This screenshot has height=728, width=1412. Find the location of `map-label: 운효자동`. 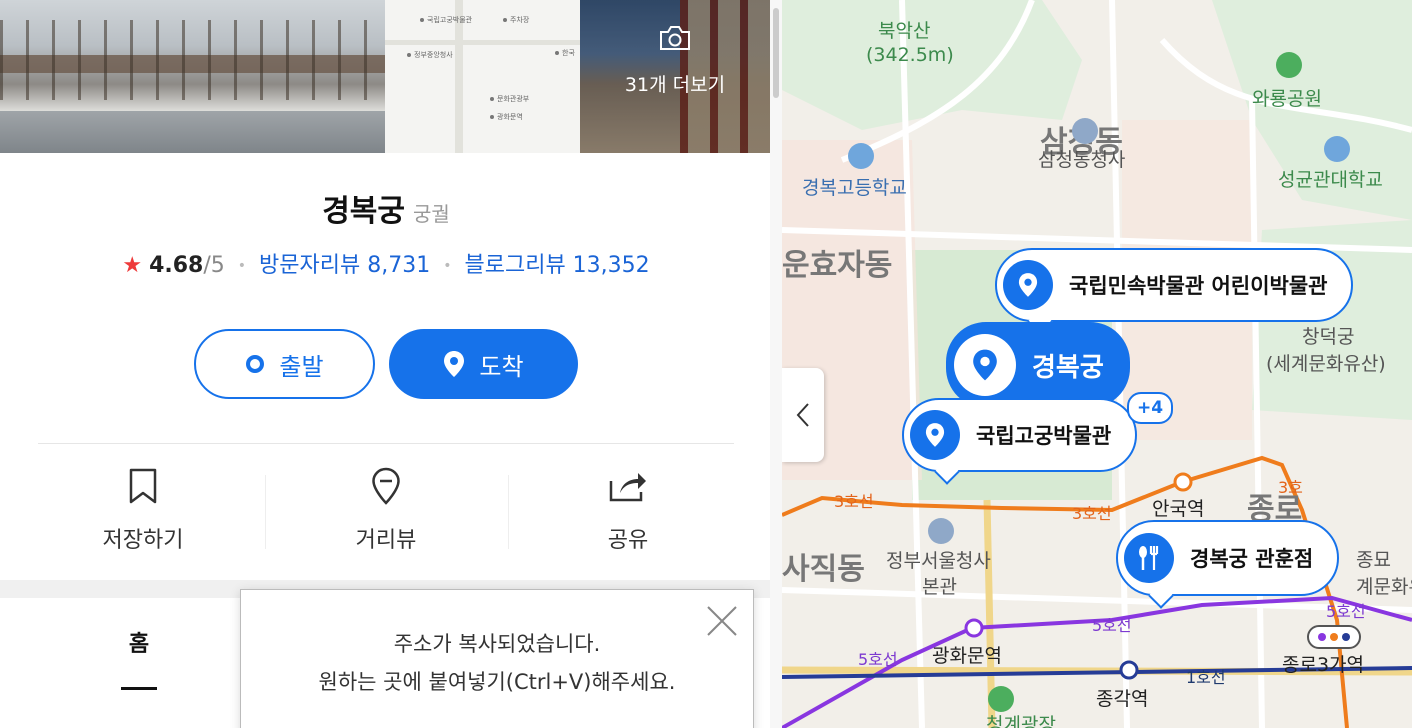

map-label: 운효자동 is located at coordinates (837, 265).